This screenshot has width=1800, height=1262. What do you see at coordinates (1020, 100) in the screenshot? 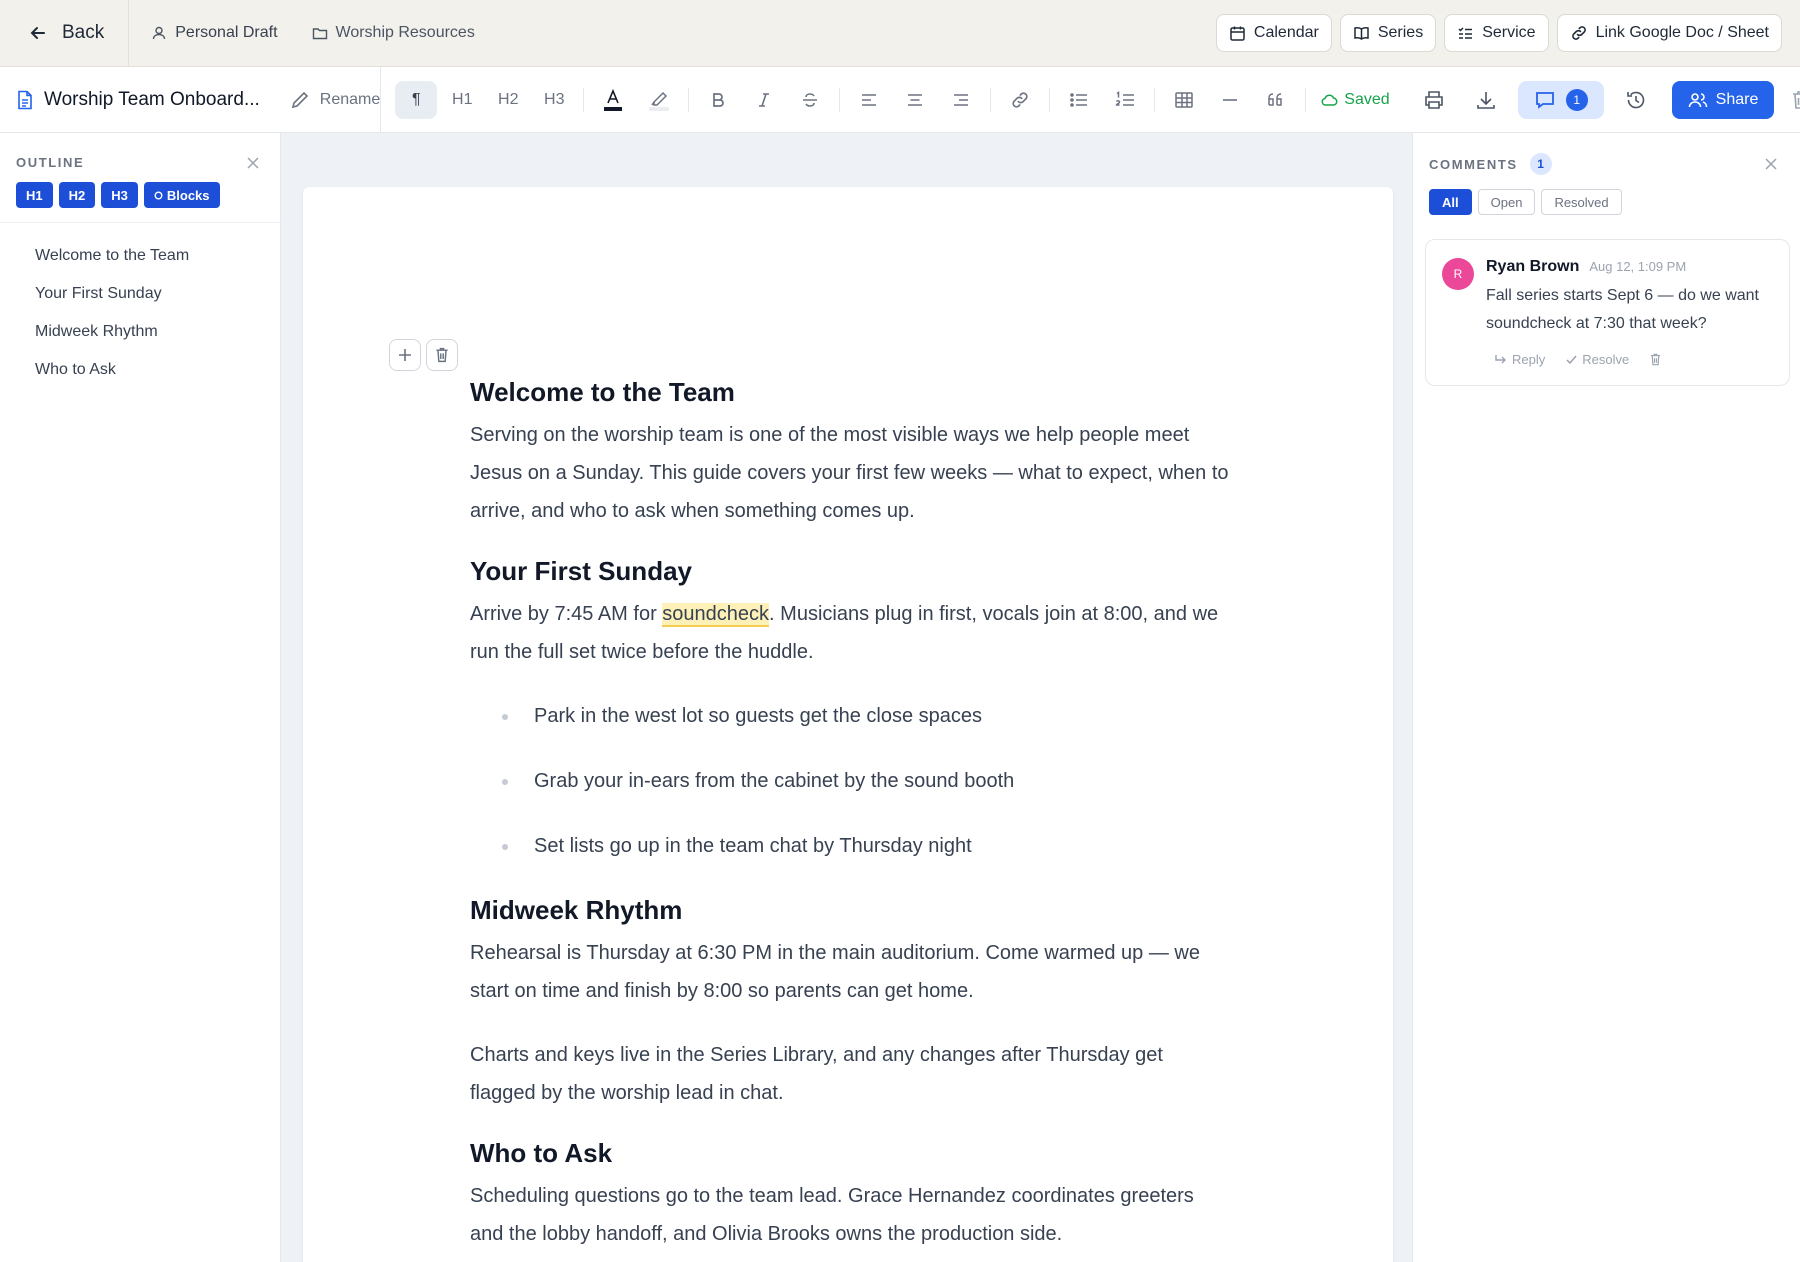
I see `insert-link-button` at bounding box center [1020, 100].